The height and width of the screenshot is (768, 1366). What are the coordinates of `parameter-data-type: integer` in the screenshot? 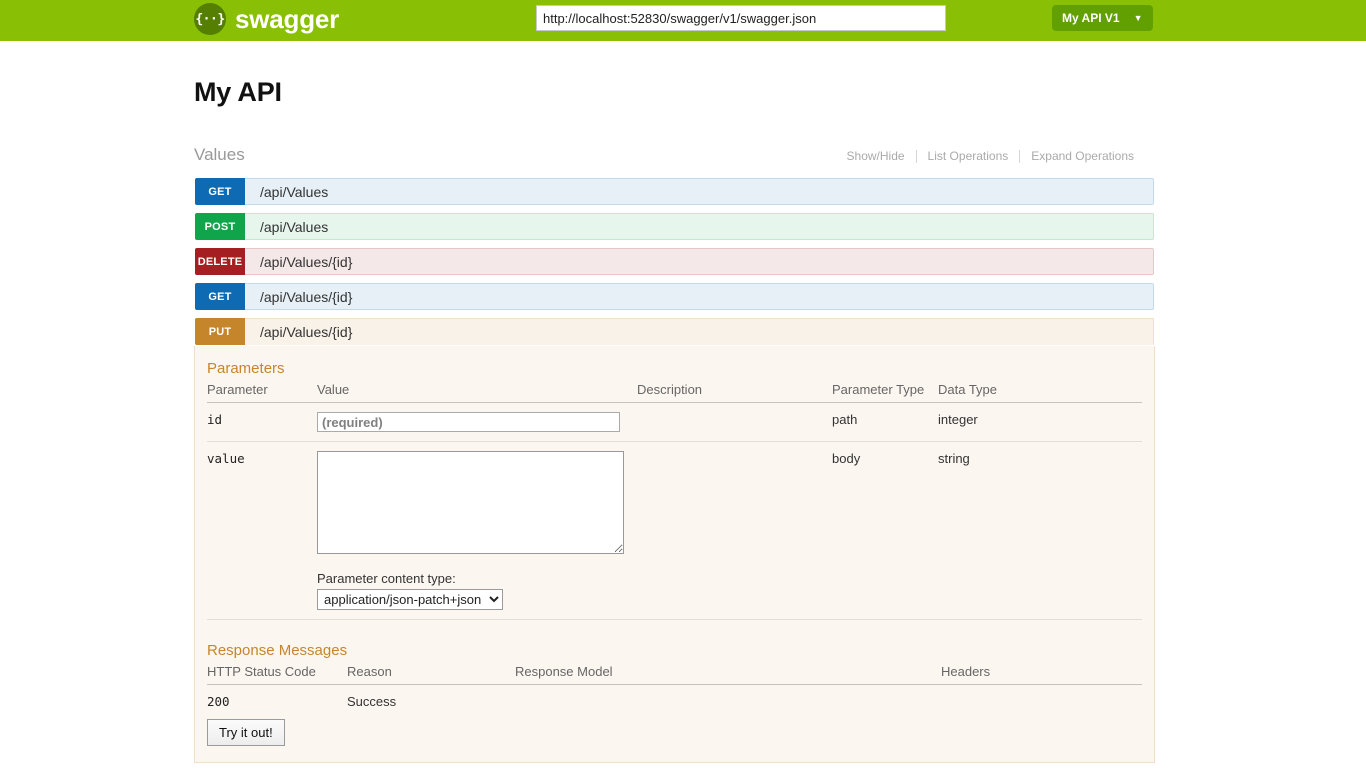 It's located at (1040, 422).